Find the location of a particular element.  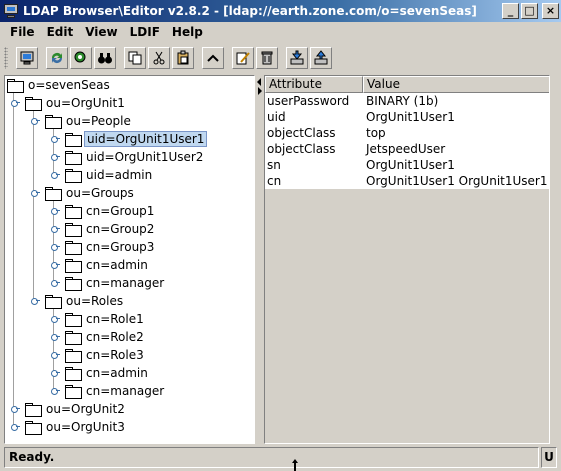

menu-bar: File Edit View LDIF Help is located at coordinates (280, 32).